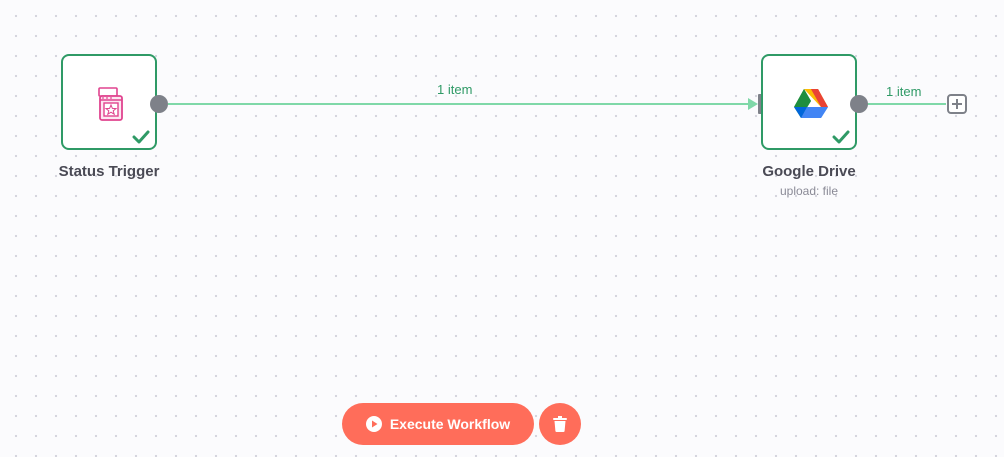 This screenshot has height=457, width=1004. What do you see at coordinates (809, 191) in the screenshot?
I see `node-subtitle-google-drive: upload: file` at bounding box center [809, 191].